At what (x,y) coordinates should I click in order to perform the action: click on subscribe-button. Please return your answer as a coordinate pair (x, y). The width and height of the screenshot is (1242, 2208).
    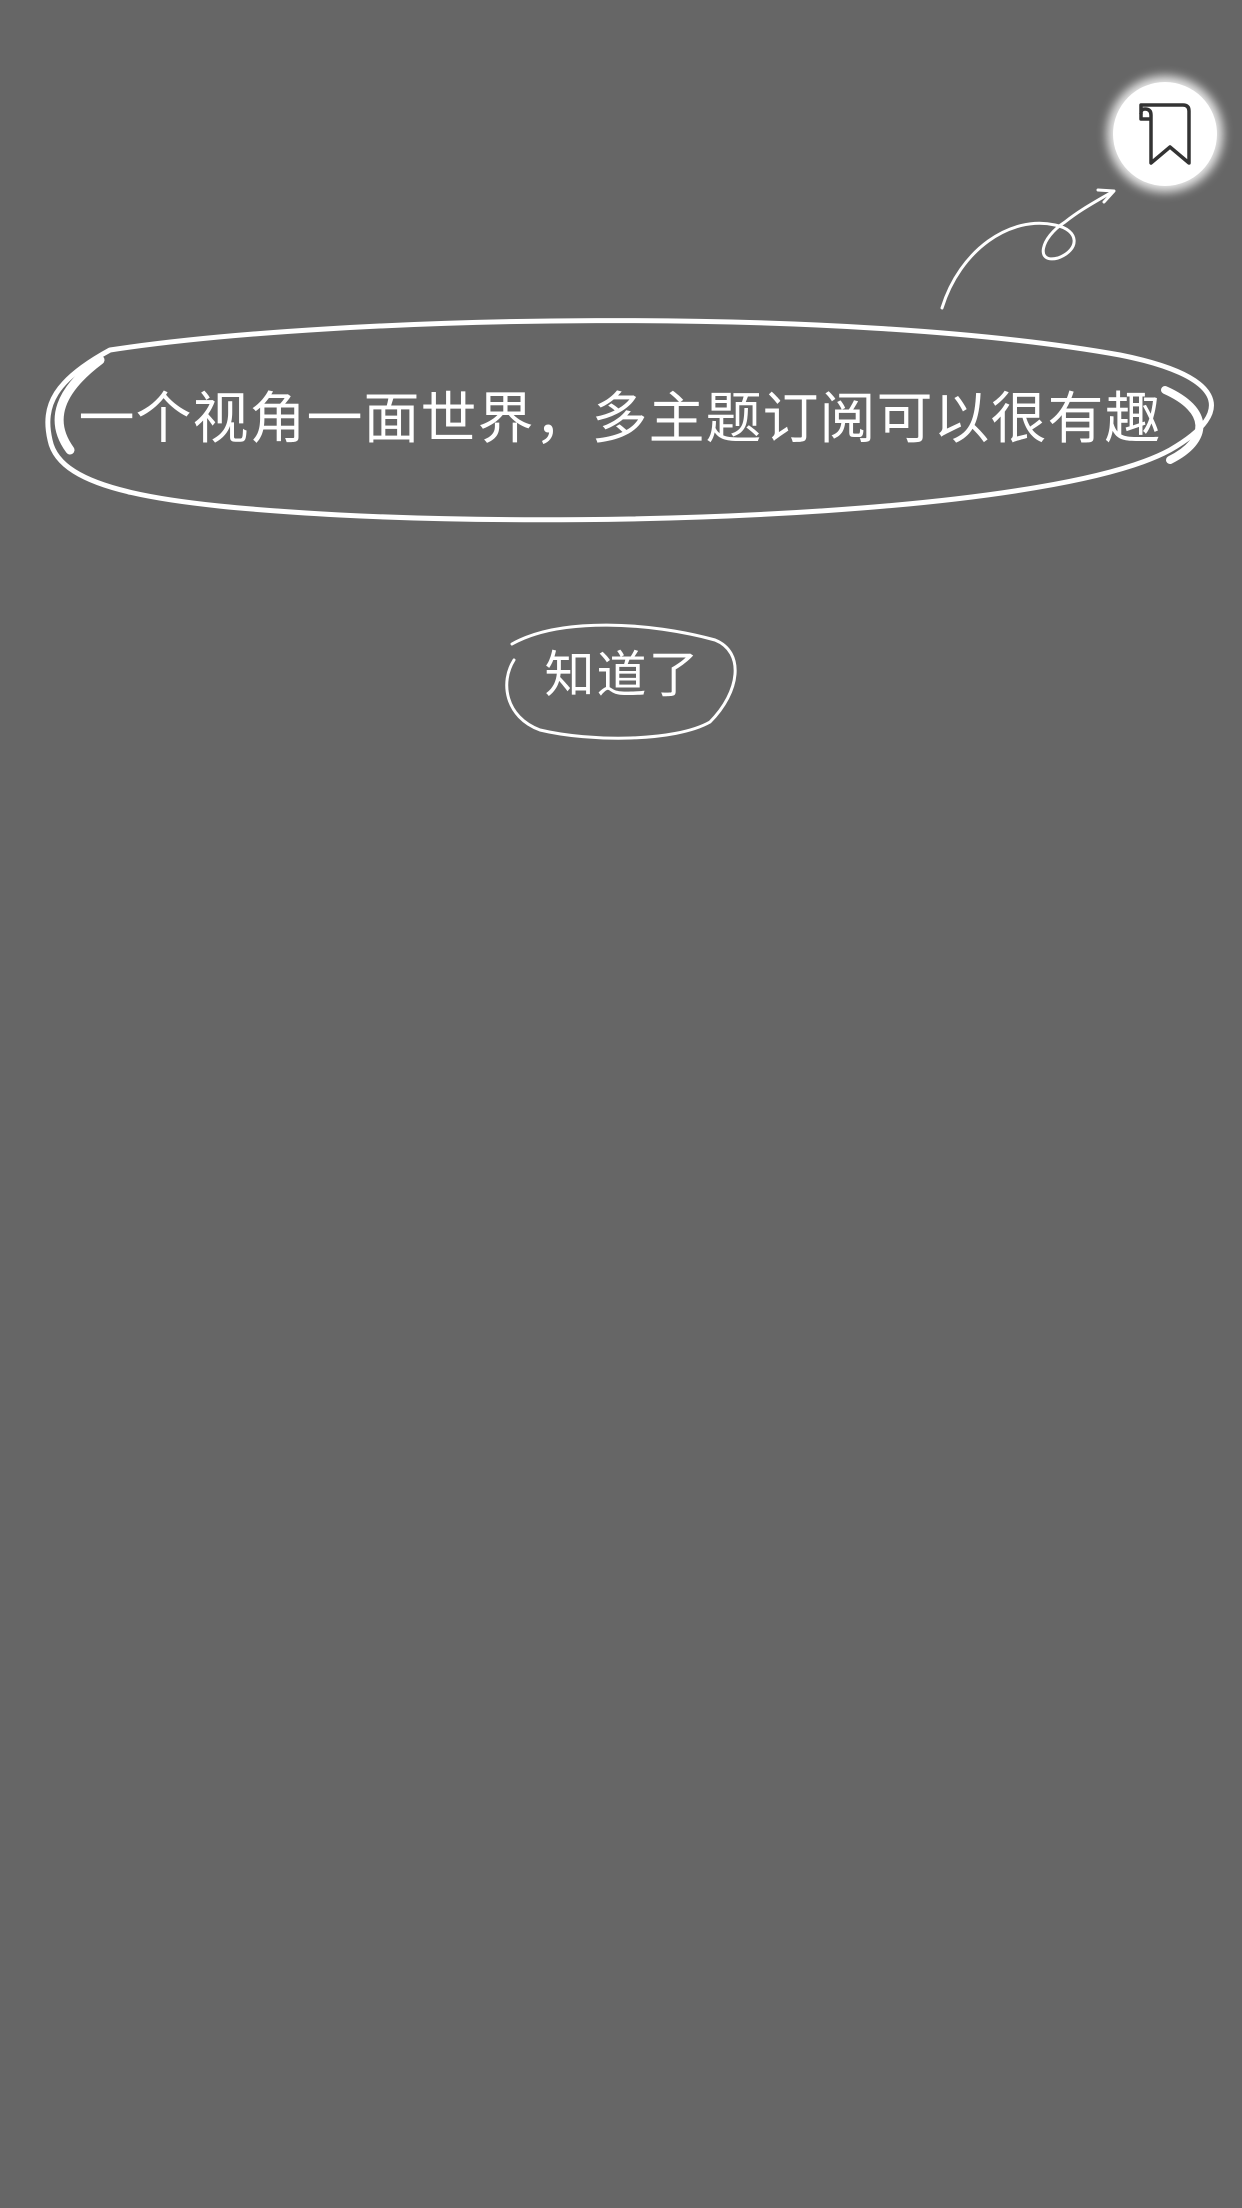
    Looking at the image, I should click on (1165, 134).